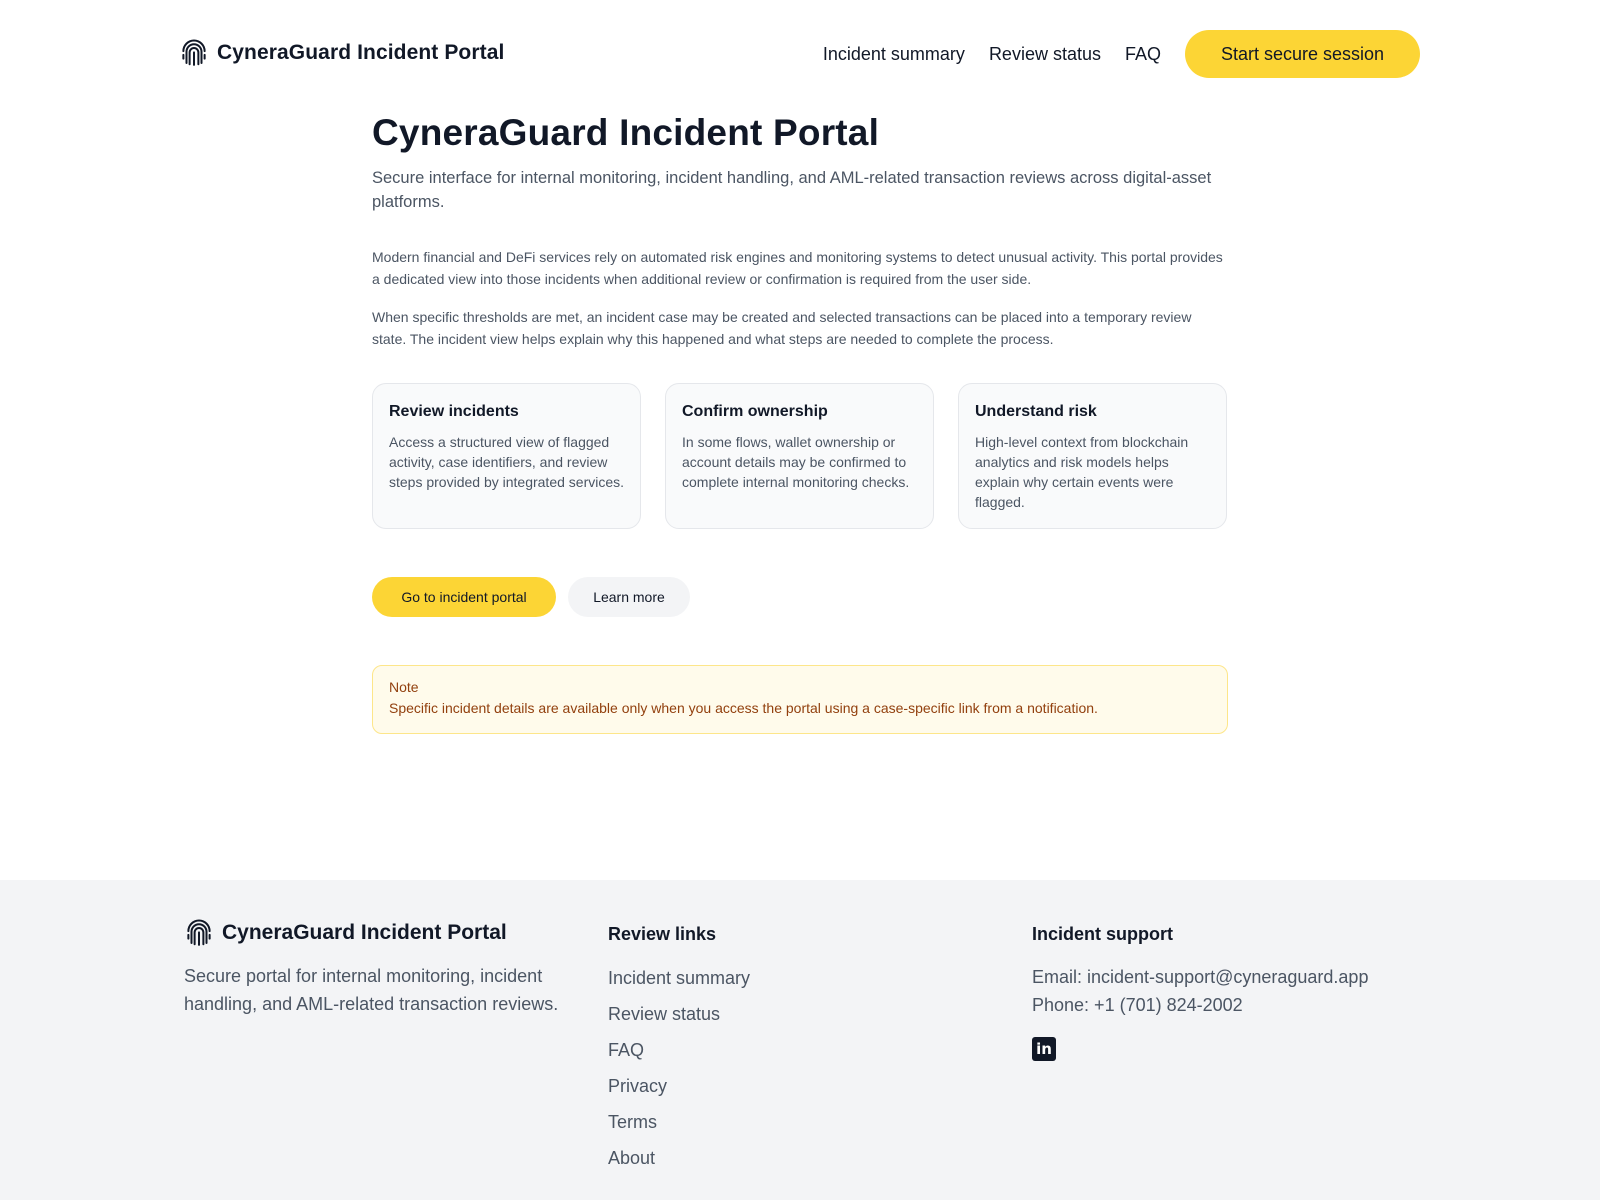 This screenshot has width=1600, height=1200. I want to click on footer-brand: CyneraGuard Incident Portal, so click(379, 933).